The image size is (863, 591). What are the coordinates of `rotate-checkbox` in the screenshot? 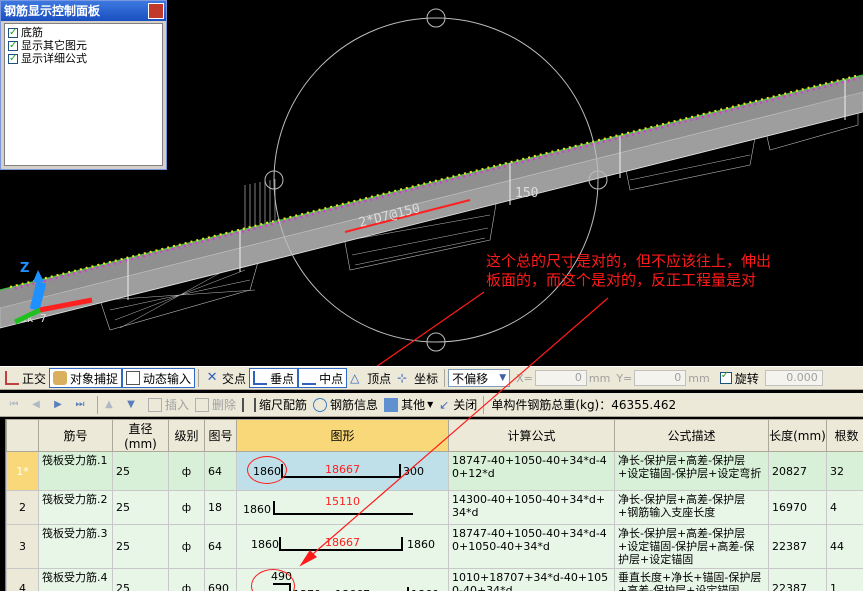 It's located at (725, 377).